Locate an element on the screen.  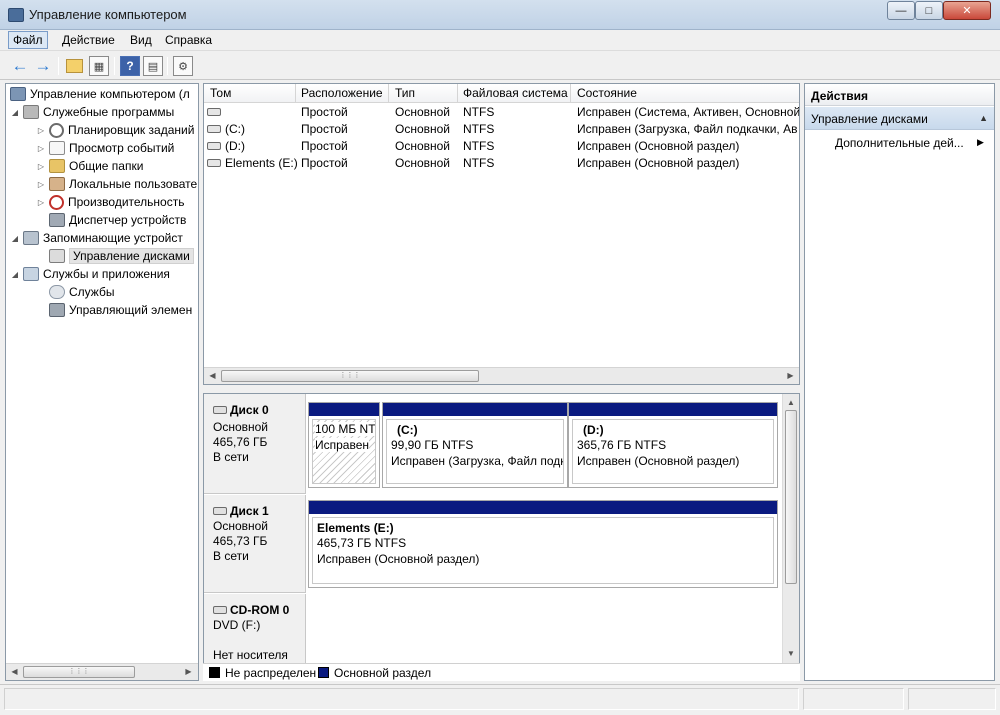
volume-type: Основной is located at coordinates (423, 146).